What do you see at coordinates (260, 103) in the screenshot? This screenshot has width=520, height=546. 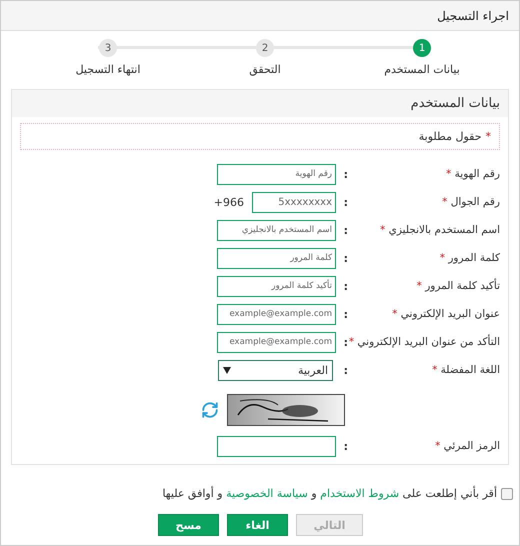 I see `panel-title: بيانات المستخدم` at bounding box center [260, 103].